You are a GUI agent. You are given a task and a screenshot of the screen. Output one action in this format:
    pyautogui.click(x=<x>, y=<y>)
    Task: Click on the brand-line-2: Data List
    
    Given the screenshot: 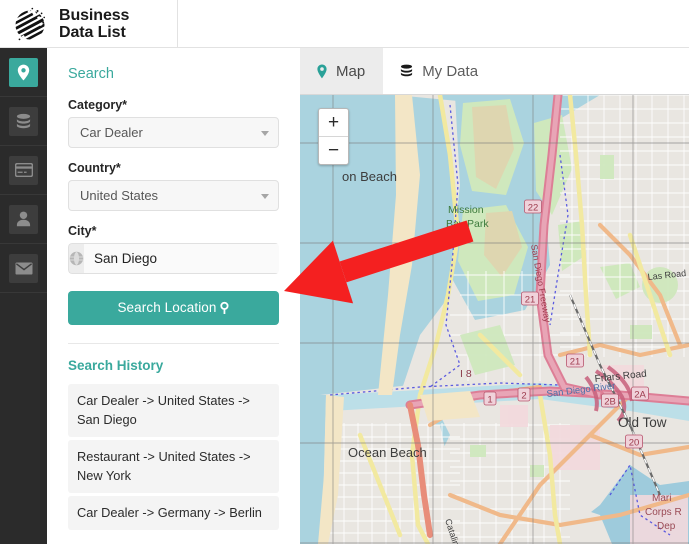 What is the action you would take?
    pyautogui.click(x=92, y=32)
    